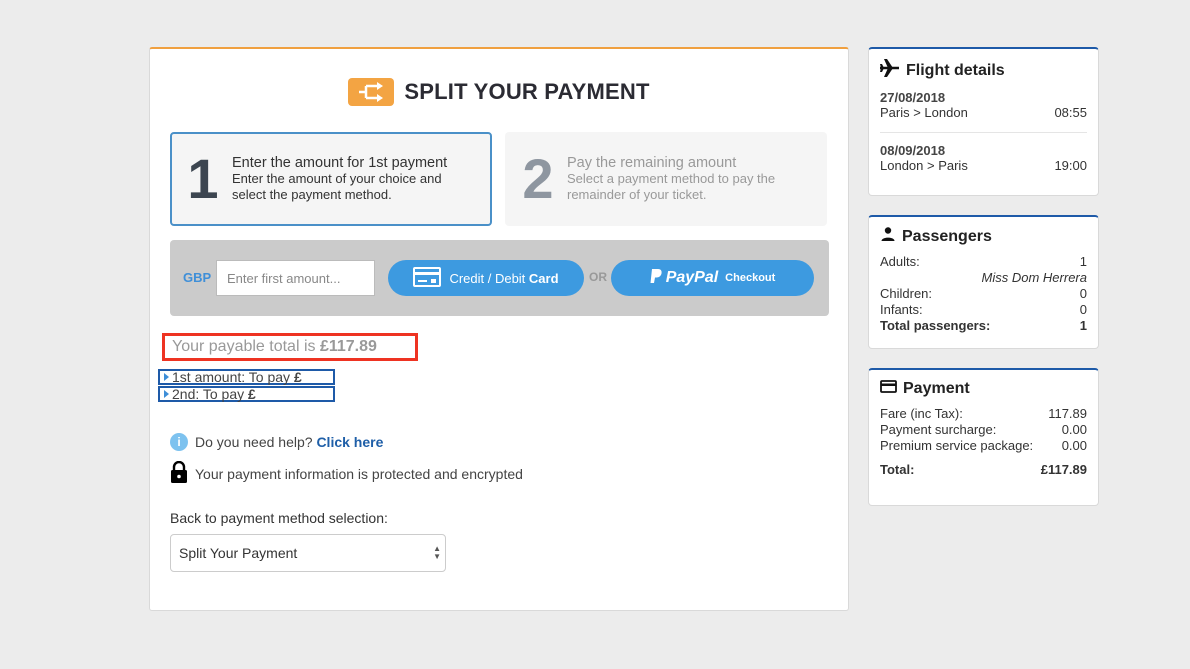 This screenshot has height=669, width=1190. I want to click on info-icon: i, so click(179, 442).